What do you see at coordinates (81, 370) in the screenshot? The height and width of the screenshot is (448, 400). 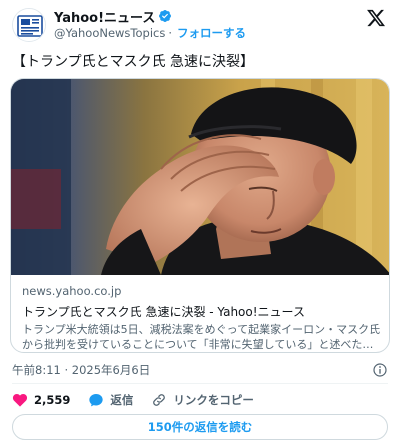 I see `tweet-timestamp: 午前8:11 · 2025年6月6日` at bounding box center [81, 370].